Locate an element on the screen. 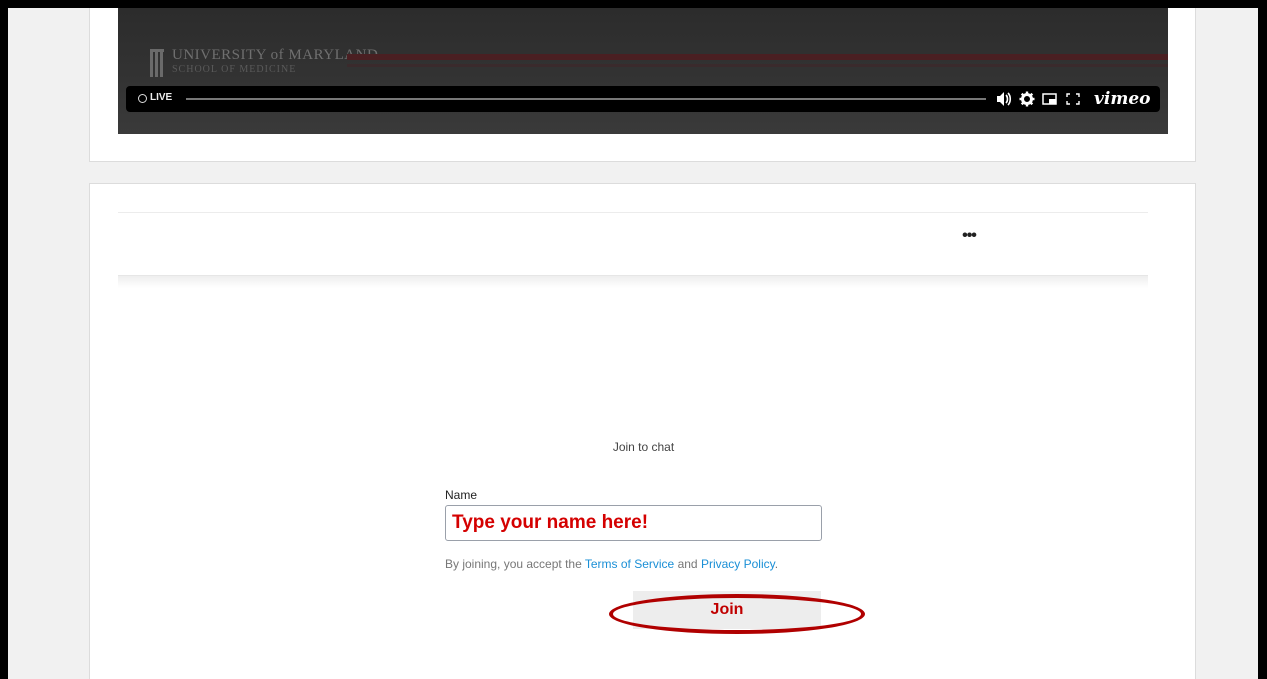  join-button: Join is located at coordinates (727, 610).